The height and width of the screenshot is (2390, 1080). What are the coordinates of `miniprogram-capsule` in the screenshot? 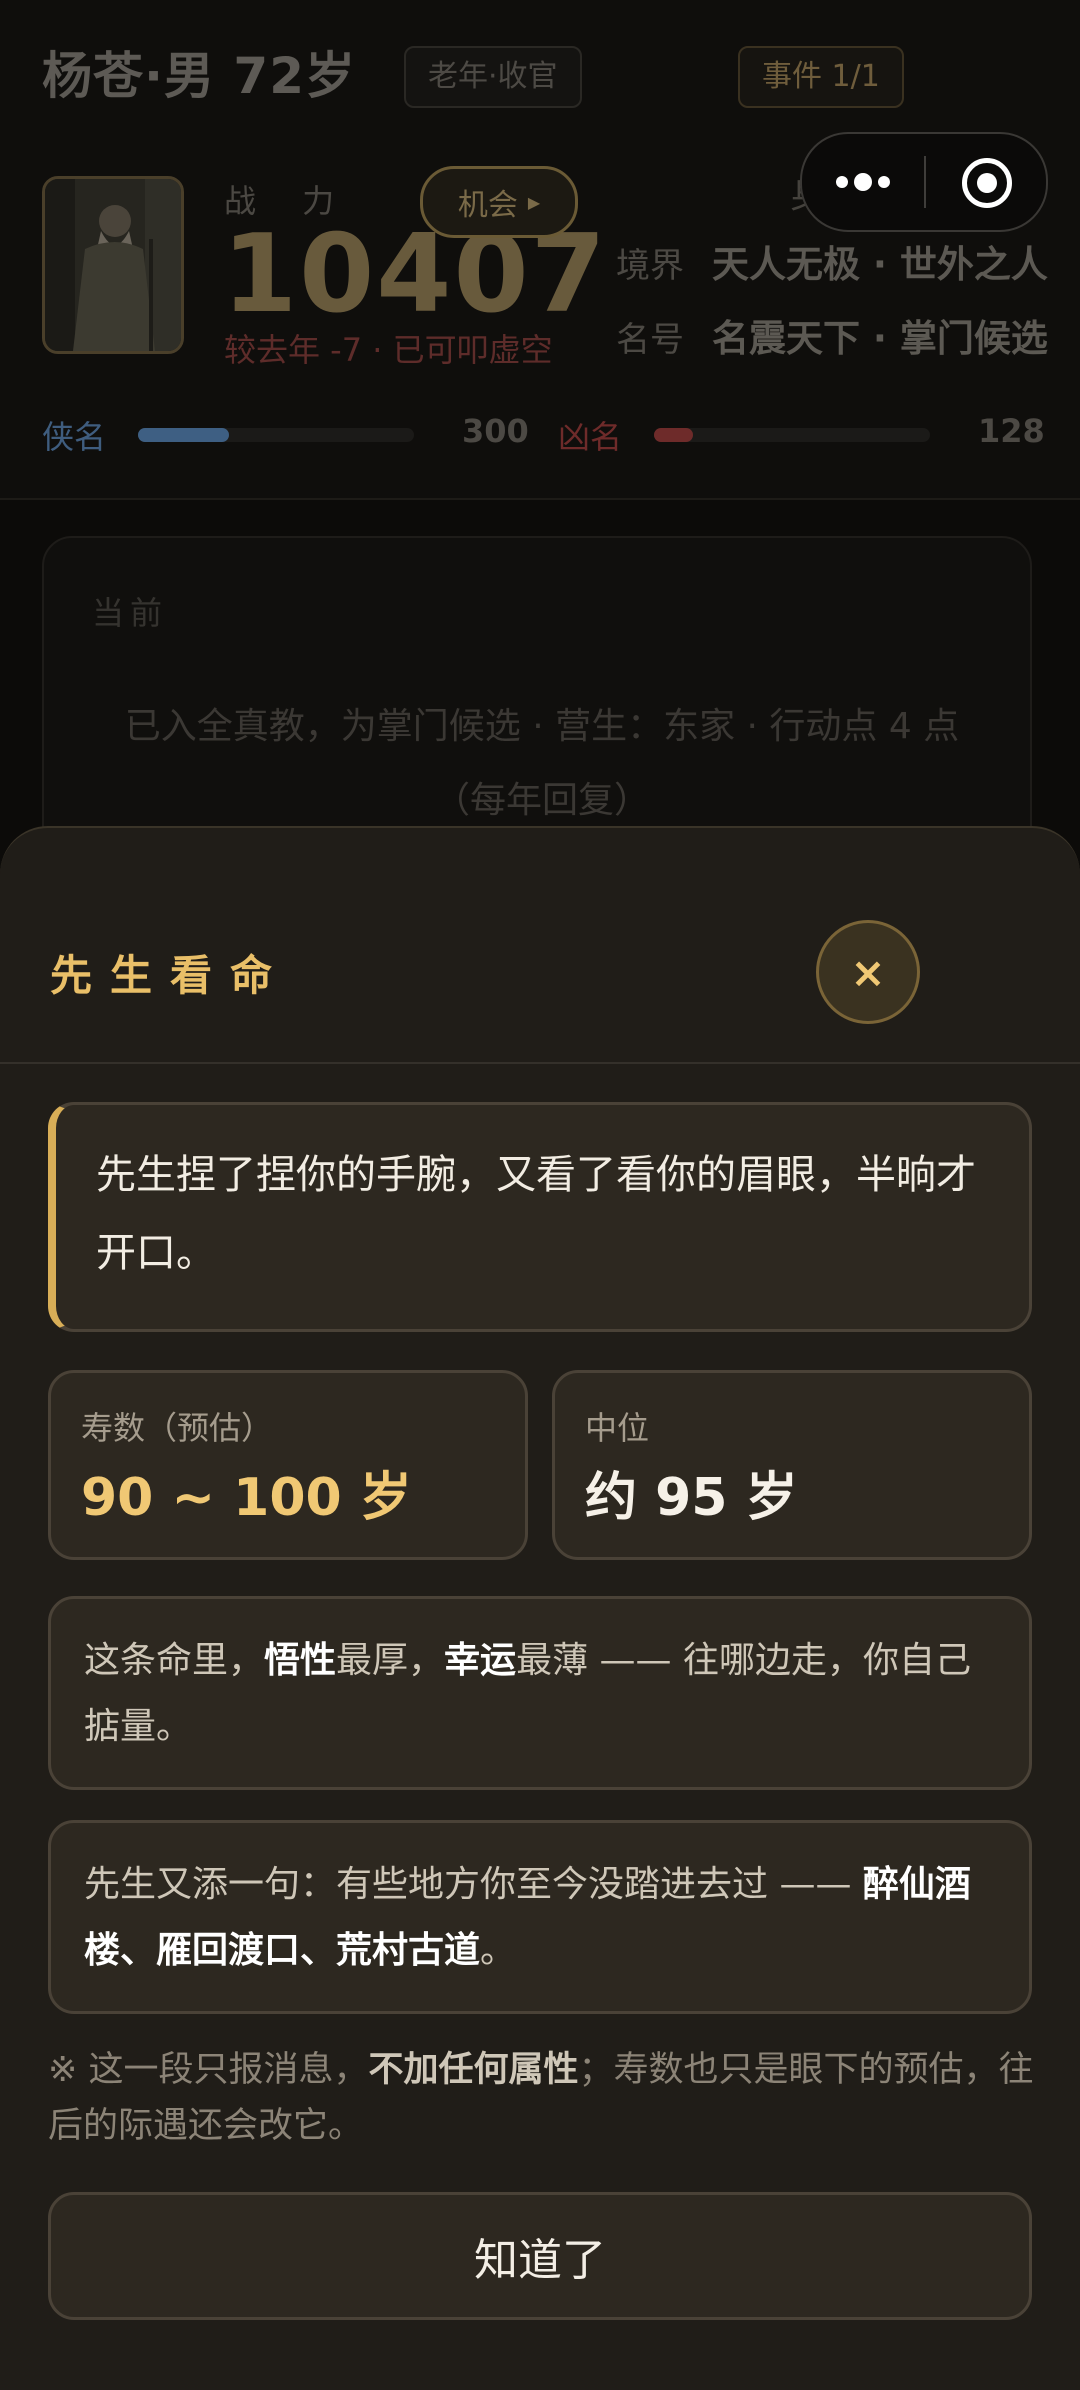 It's located at (924, 182).